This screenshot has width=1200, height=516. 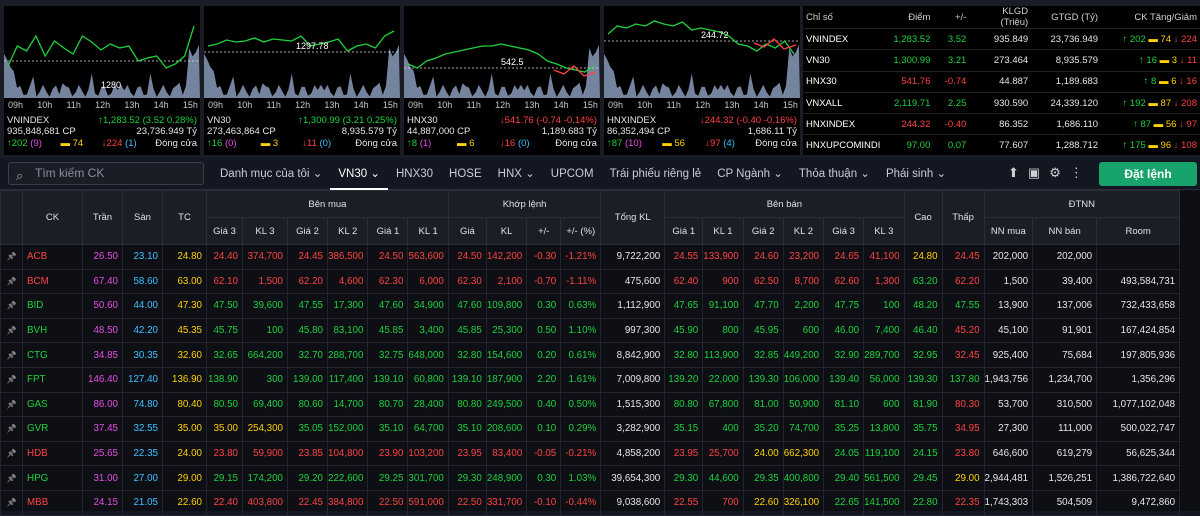 I want to click on index-name: VNINDEX, so click(x=843, y=38).